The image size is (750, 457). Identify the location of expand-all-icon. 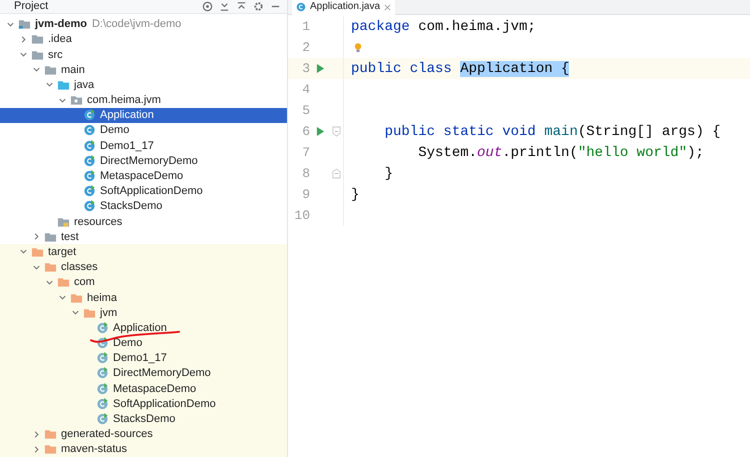
(224, 6).